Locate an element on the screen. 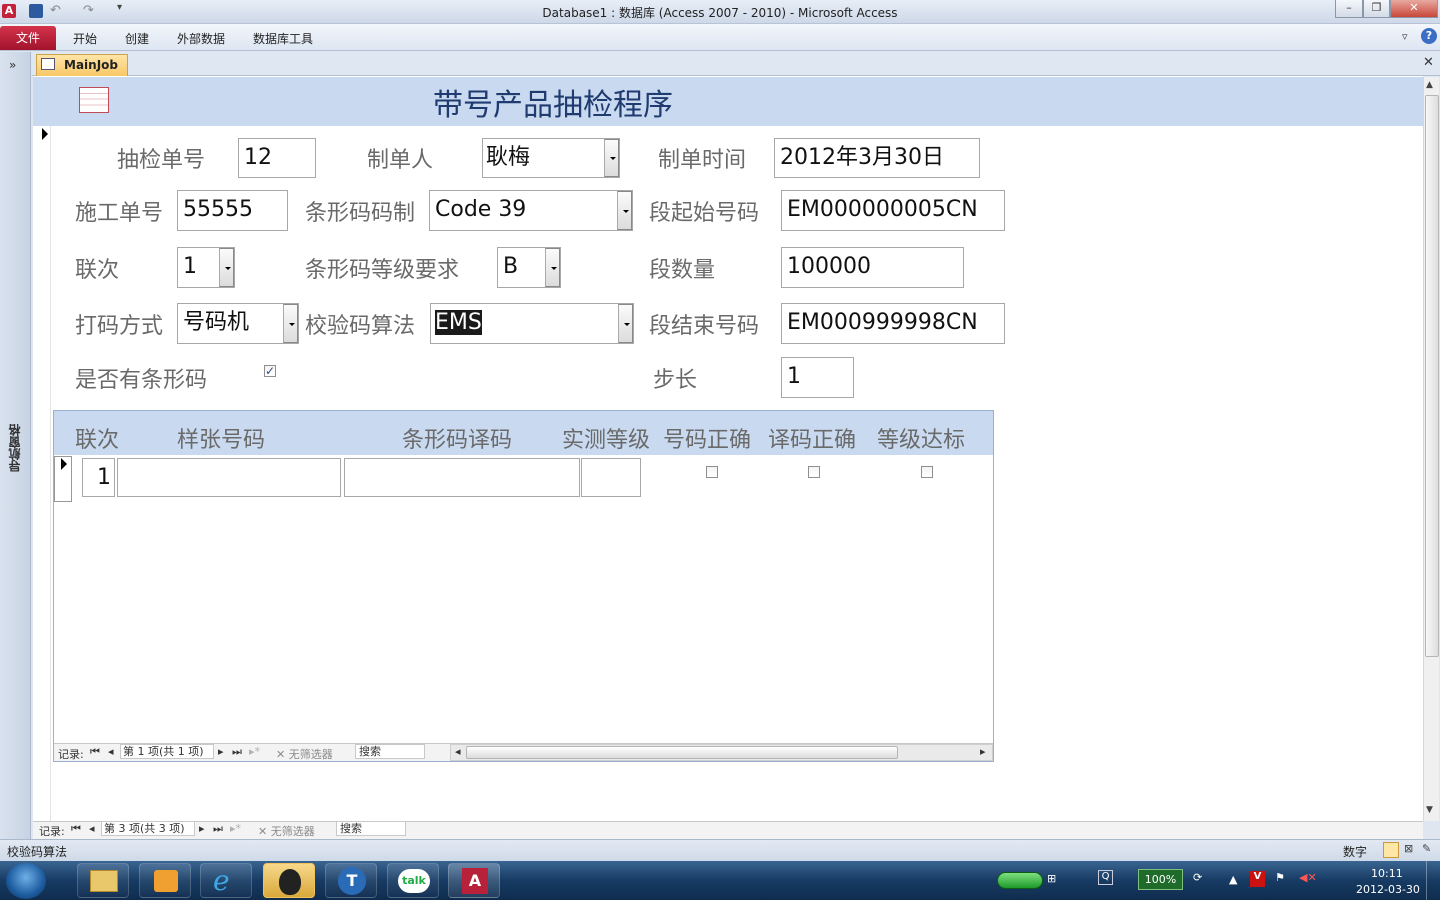  check-alg-value: EMS is located at coordinates (458, 322).